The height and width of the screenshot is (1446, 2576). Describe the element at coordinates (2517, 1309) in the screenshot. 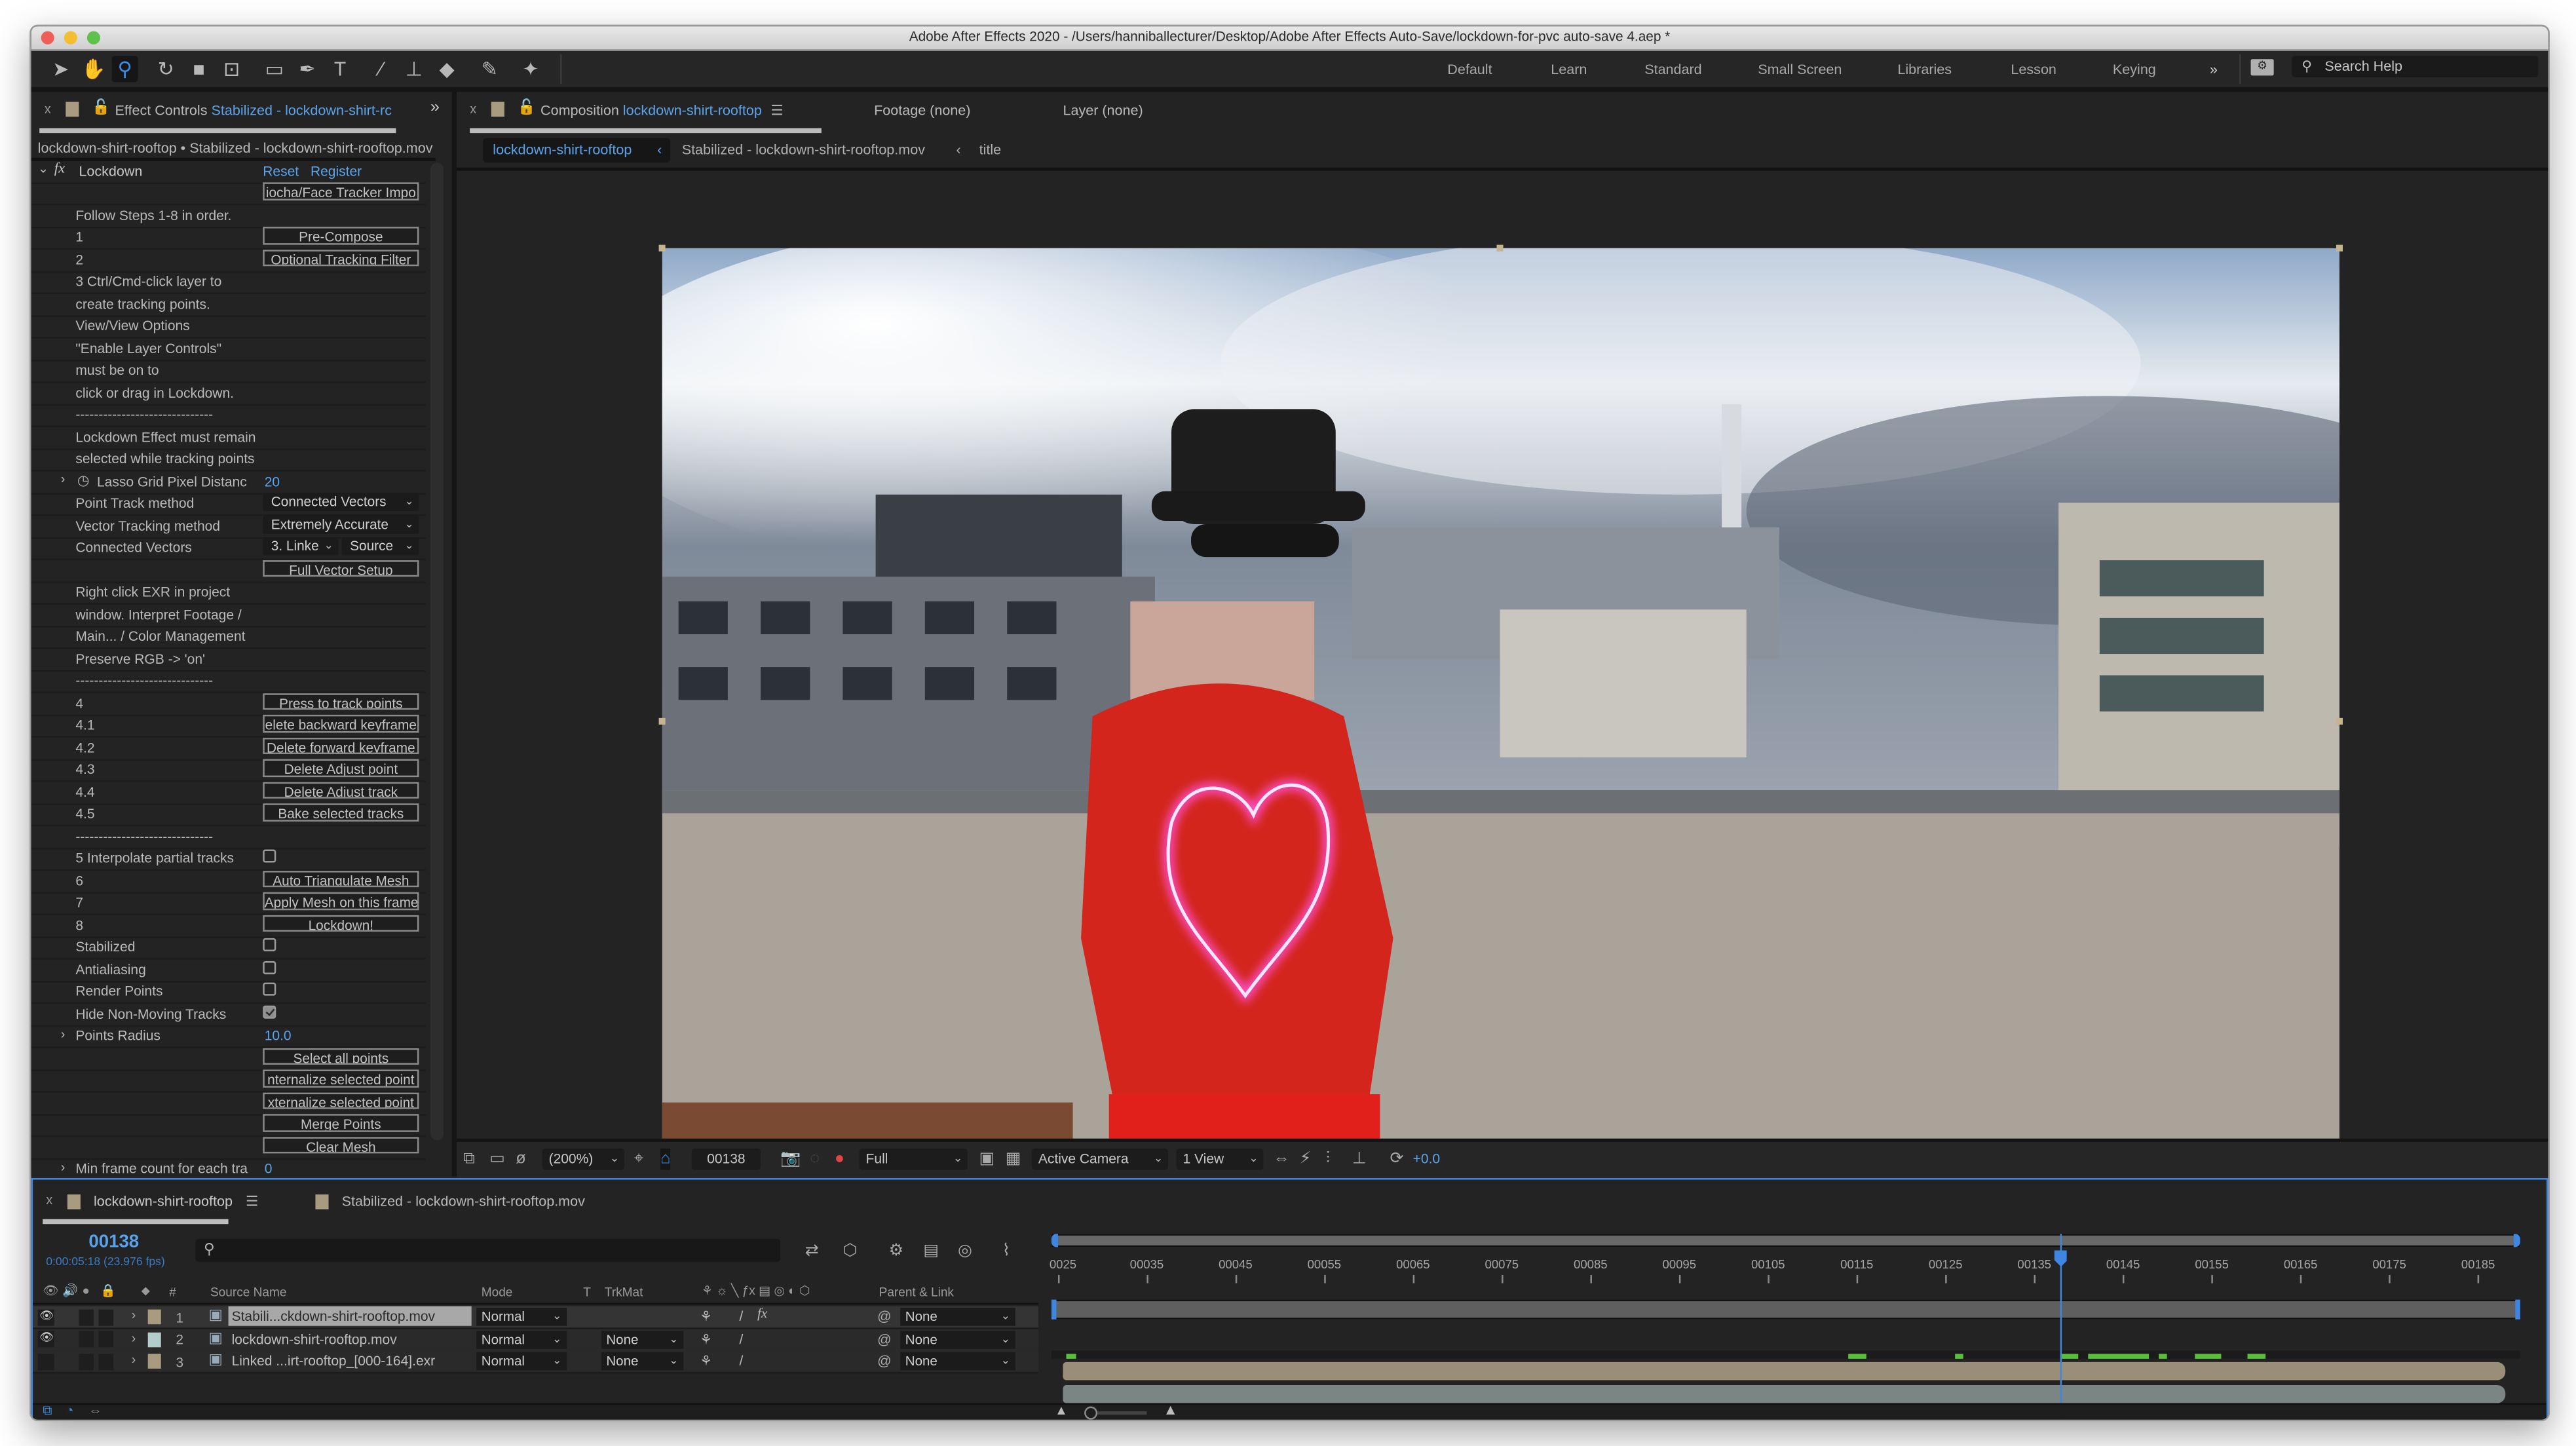

I see `work-area-end` at that location.